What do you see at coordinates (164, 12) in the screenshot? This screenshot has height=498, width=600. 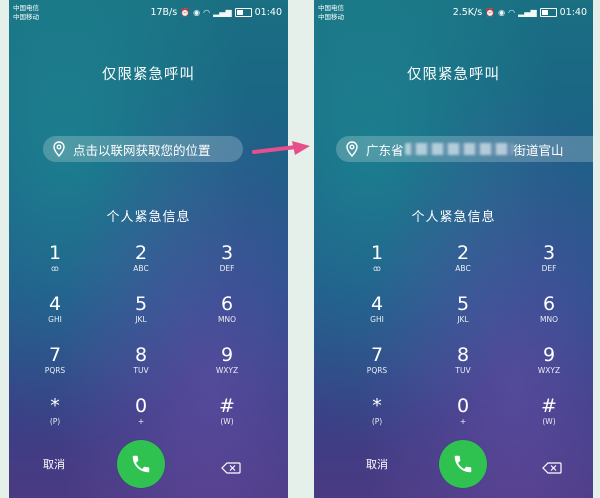 I see `net-speed: 17B/s` at bounding box center [164, 12].